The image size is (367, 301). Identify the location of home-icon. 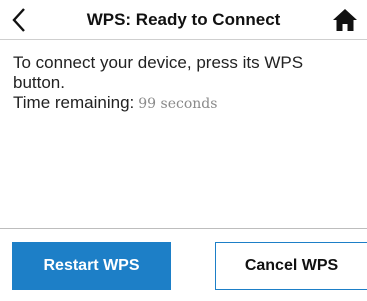
(345, 20).